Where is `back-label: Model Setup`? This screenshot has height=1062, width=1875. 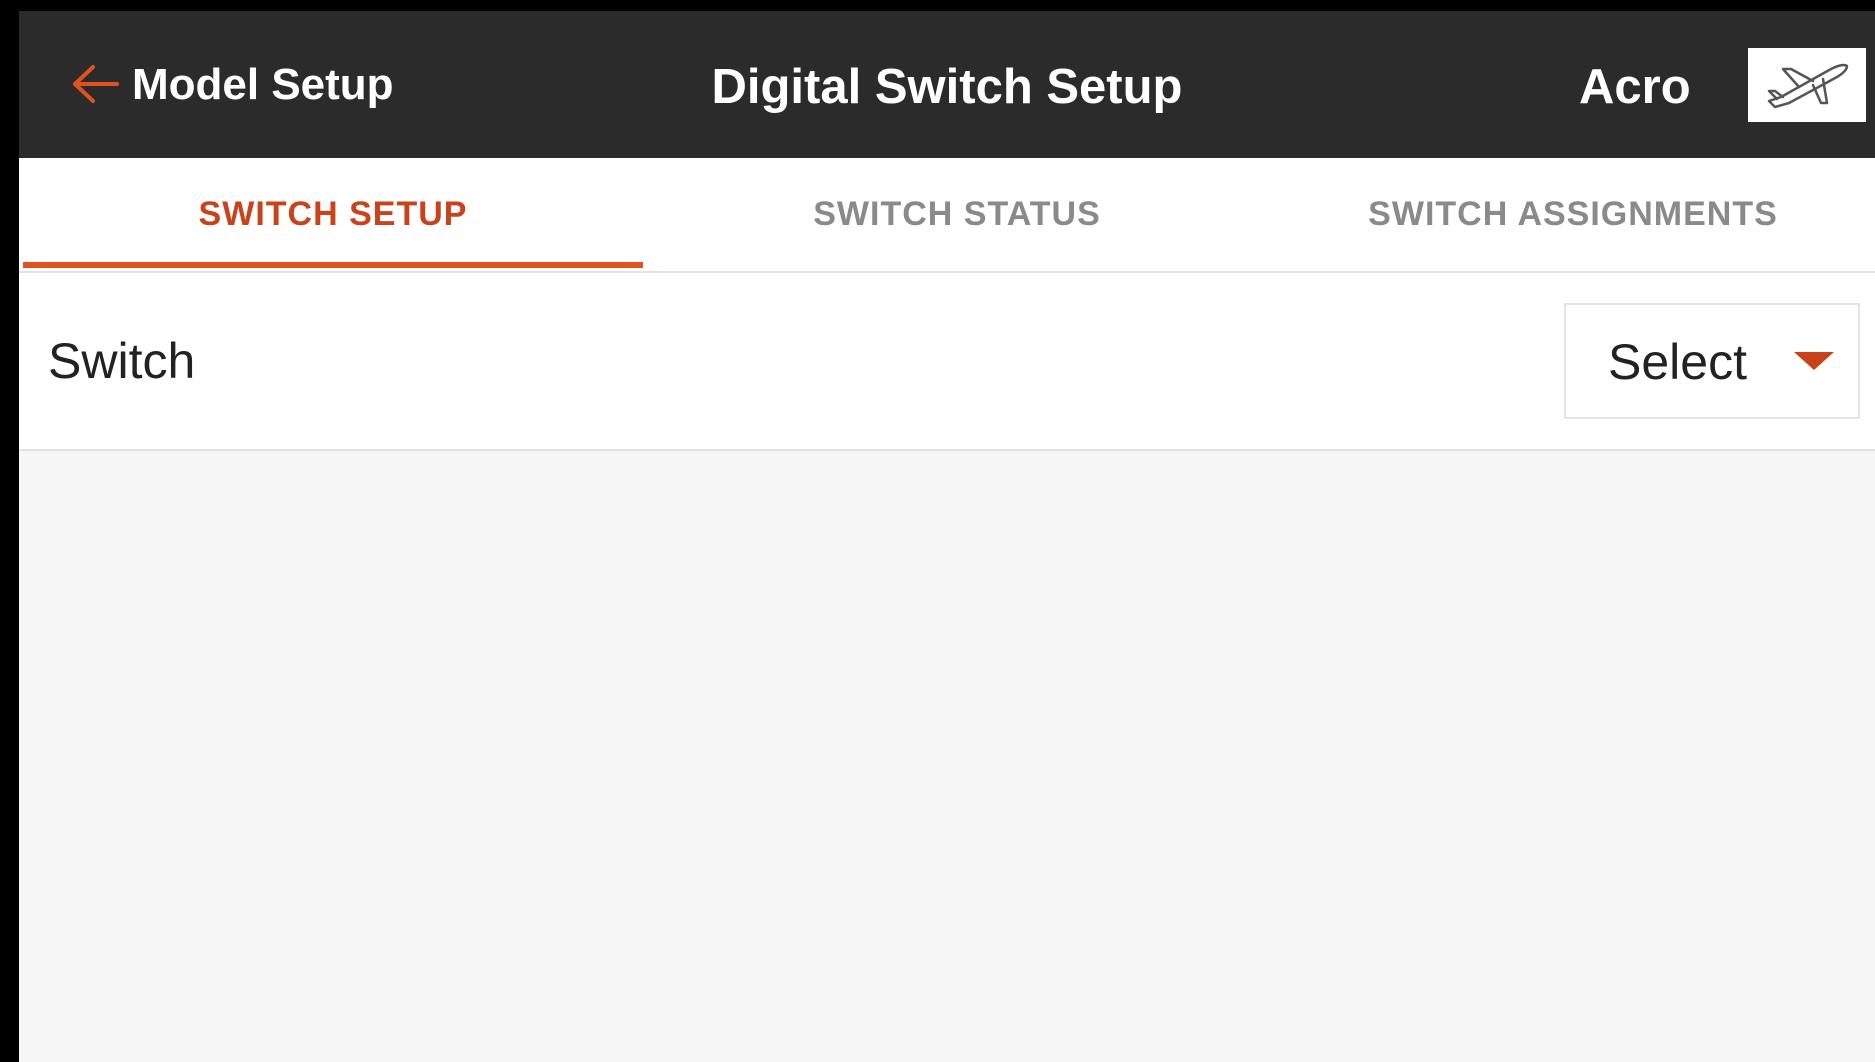 back-label: Model Setup is located at coordinates (263, 85).